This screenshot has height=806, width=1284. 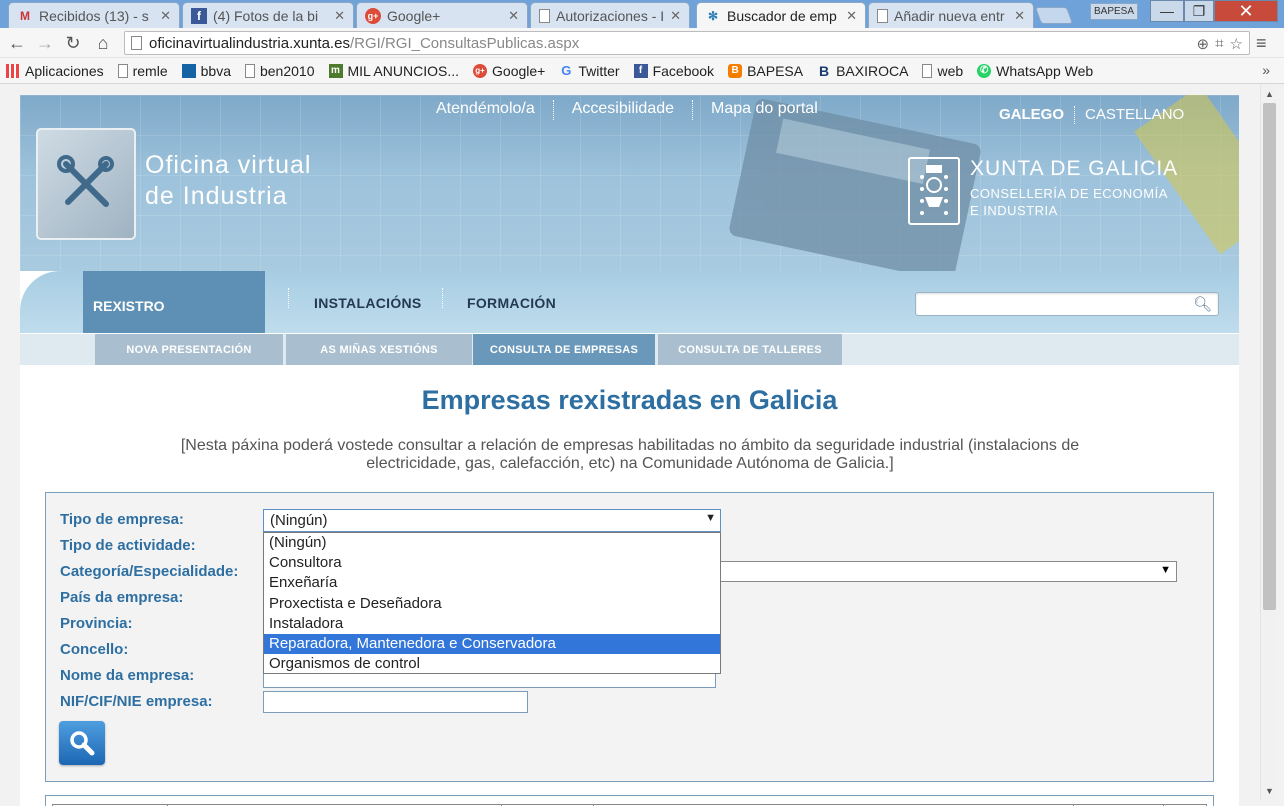 What do you see at coordinates (519, 70) in the screenshot?
I see `bookmark-label: Google+` at bounding box center [519, 70].